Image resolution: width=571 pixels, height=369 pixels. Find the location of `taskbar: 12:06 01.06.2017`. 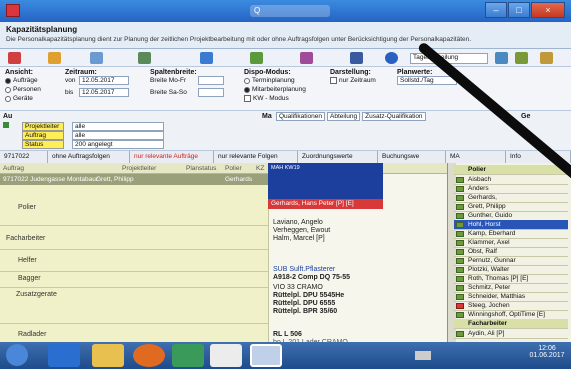

taskbar: 12:06 01.06.2017 is located at coordinates (285, 355).